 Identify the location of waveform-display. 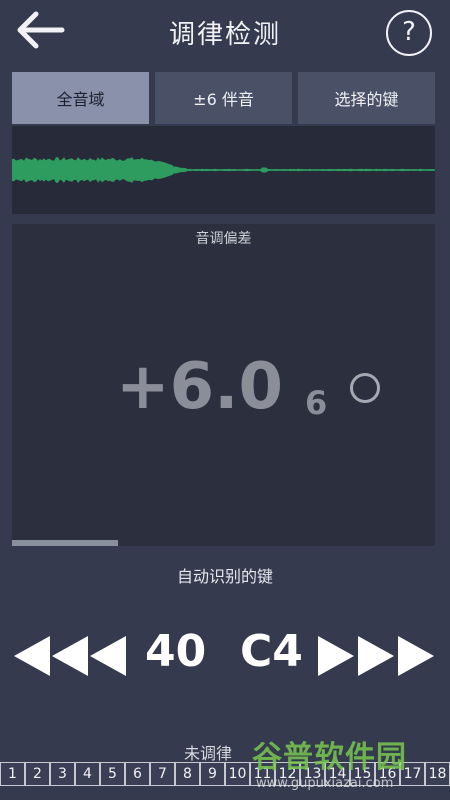
(223, 170).